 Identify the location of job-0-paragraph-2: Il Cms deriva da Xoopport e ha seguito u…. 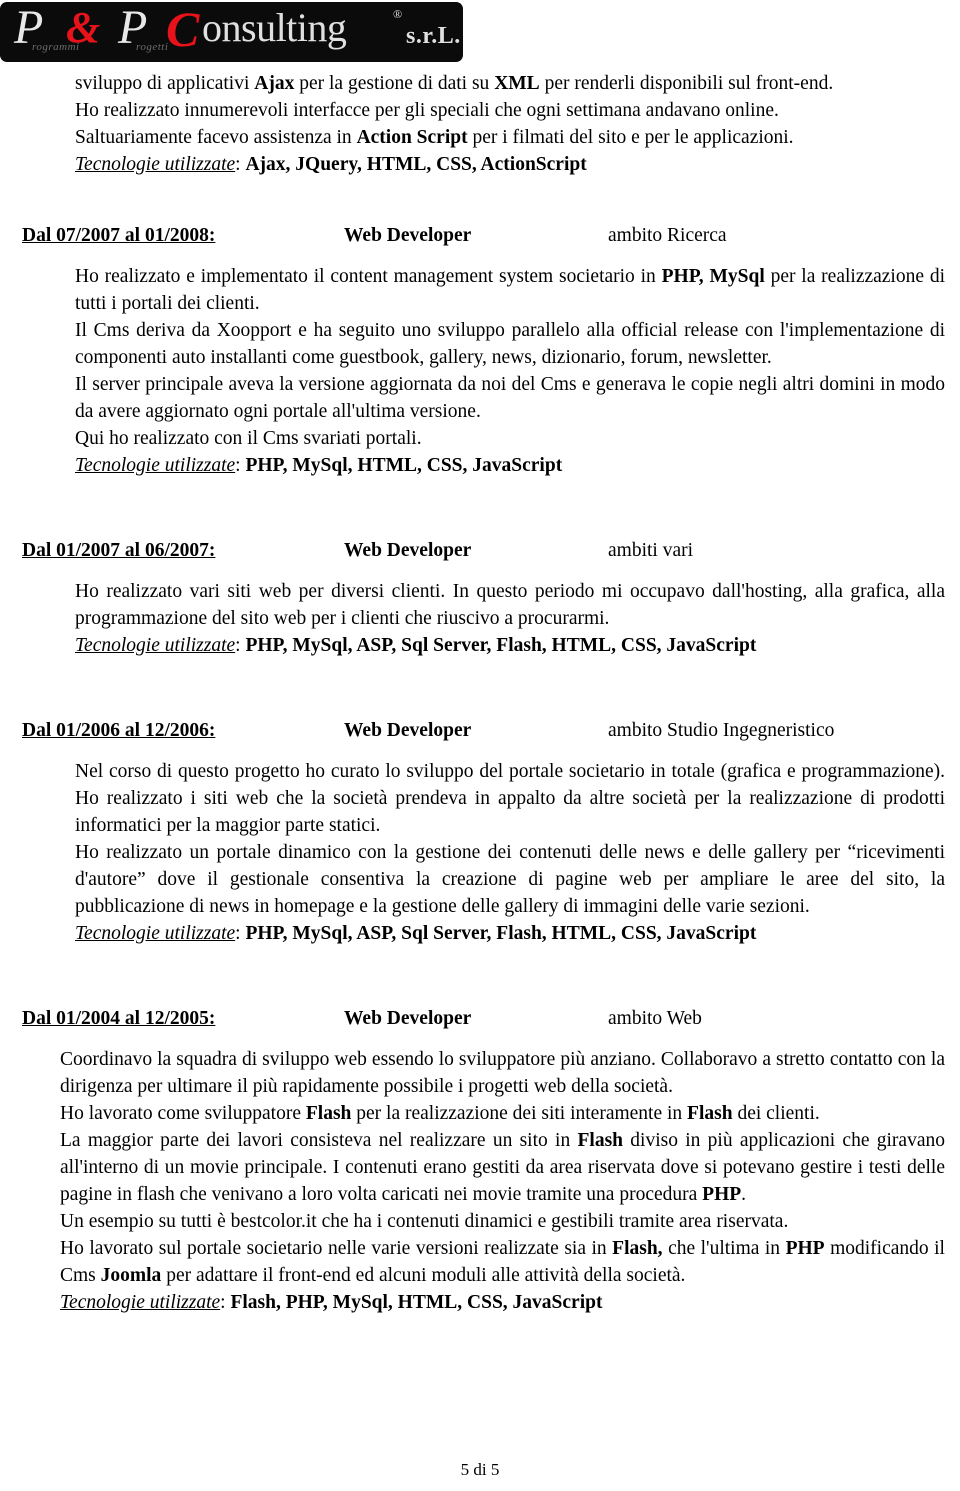
(510, 344).